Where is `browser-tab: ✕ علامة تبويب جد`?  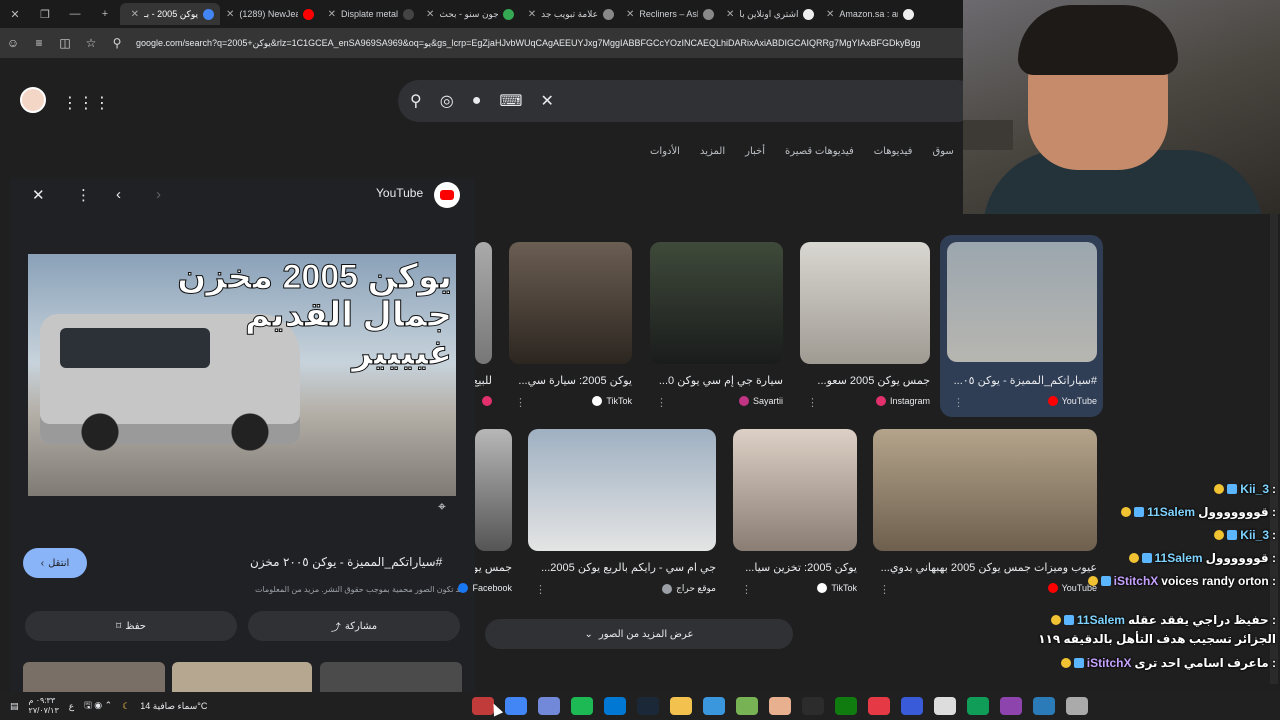
browser-tab: ✕ علامة تبويب جد is located at coordinates (570, 14).